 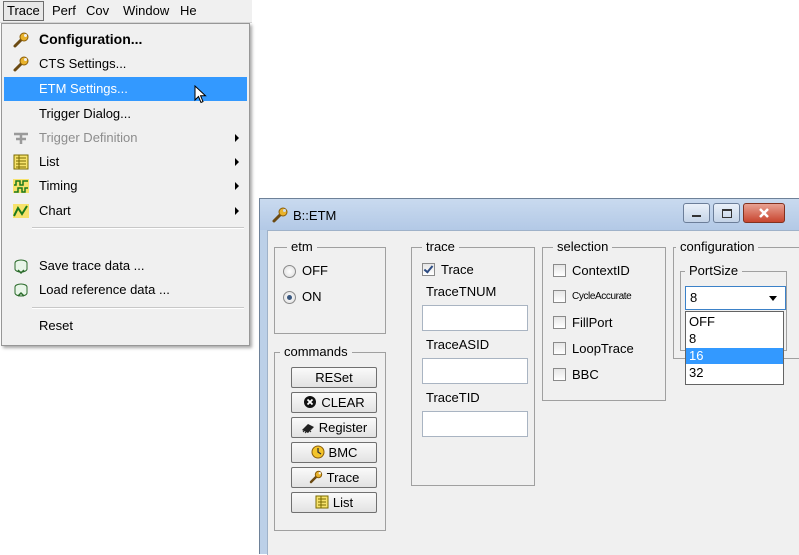 I want to click on close-button, so click(x=764, y=213).